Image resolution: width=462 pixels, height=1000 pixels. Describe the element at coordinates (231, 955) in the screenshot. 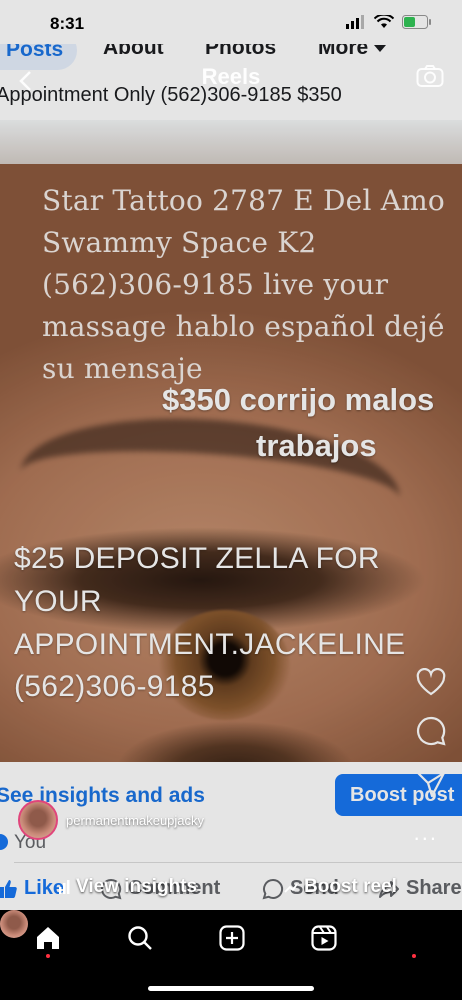

I see `bottom-tab-bar` at that location.